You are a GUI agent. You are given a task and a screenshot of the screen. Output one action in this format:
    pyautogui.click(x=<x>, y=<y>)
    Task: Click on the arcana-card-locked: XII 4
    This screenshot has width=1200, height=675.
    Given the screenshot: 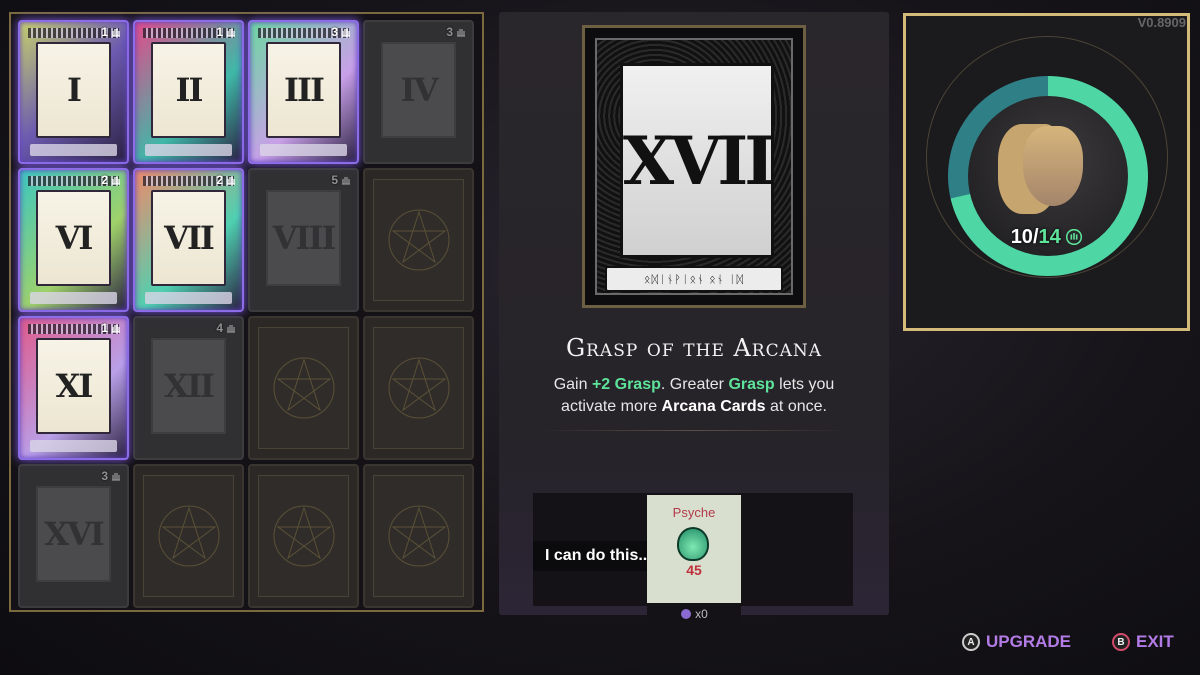 What is the action you would take?
    pyautogui.click(x=188, y=388)
    